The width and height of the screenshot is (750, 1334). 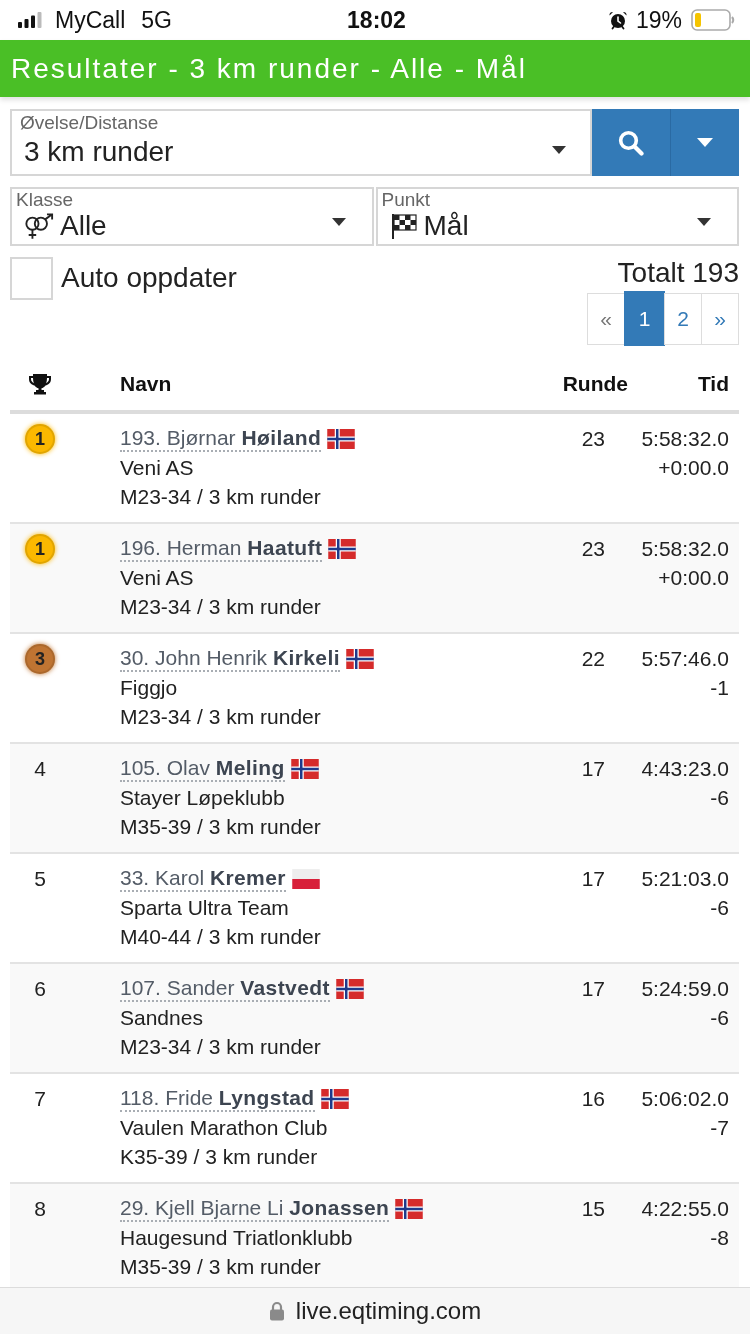 What do you see at coordinates (658, 20) in the screenshot?
I see `battery-percent: 19%` at bounding box center [658, 20].